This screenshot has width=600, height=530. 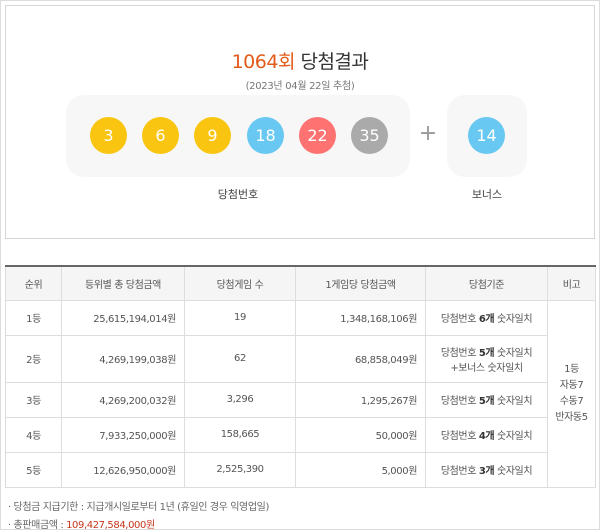 What do you see at coordinates (37, 525) in the screenshot?
I see `total-sales-label: · 총판매금액 :` at bounding box center [37, 525].